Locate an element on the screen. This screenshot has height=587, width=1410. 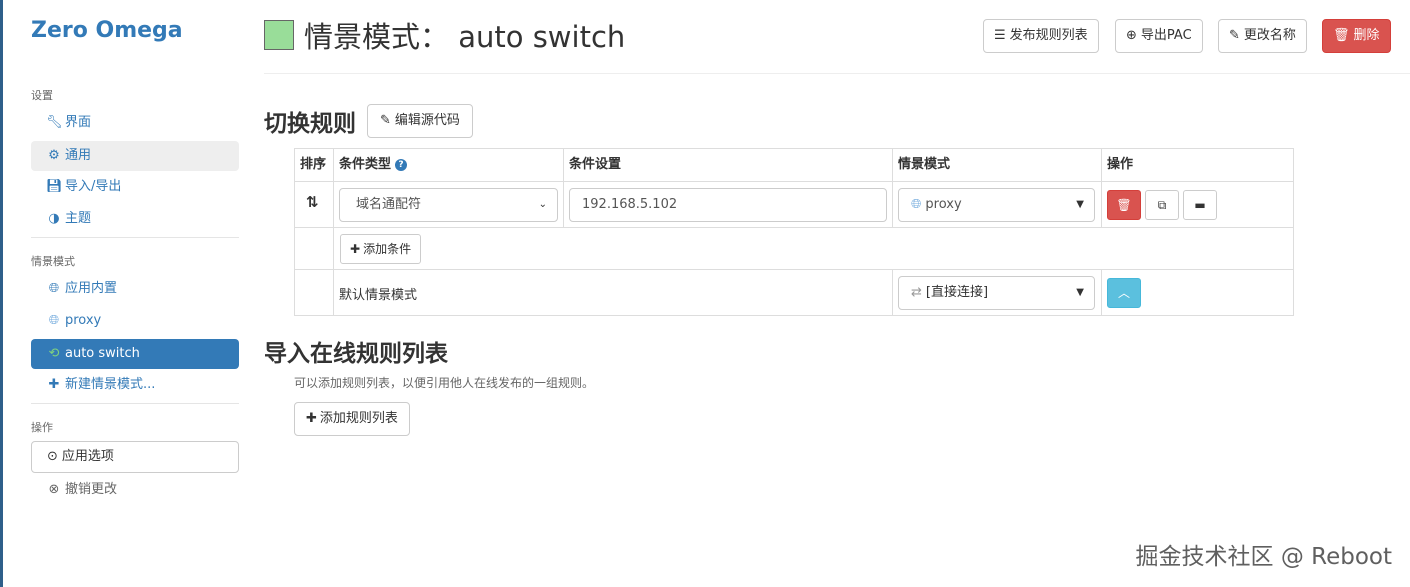
default-profile-row: 默认情景模式 ⇄ [直接连接] ▼ ︿ is located at coordinates (794, 292).